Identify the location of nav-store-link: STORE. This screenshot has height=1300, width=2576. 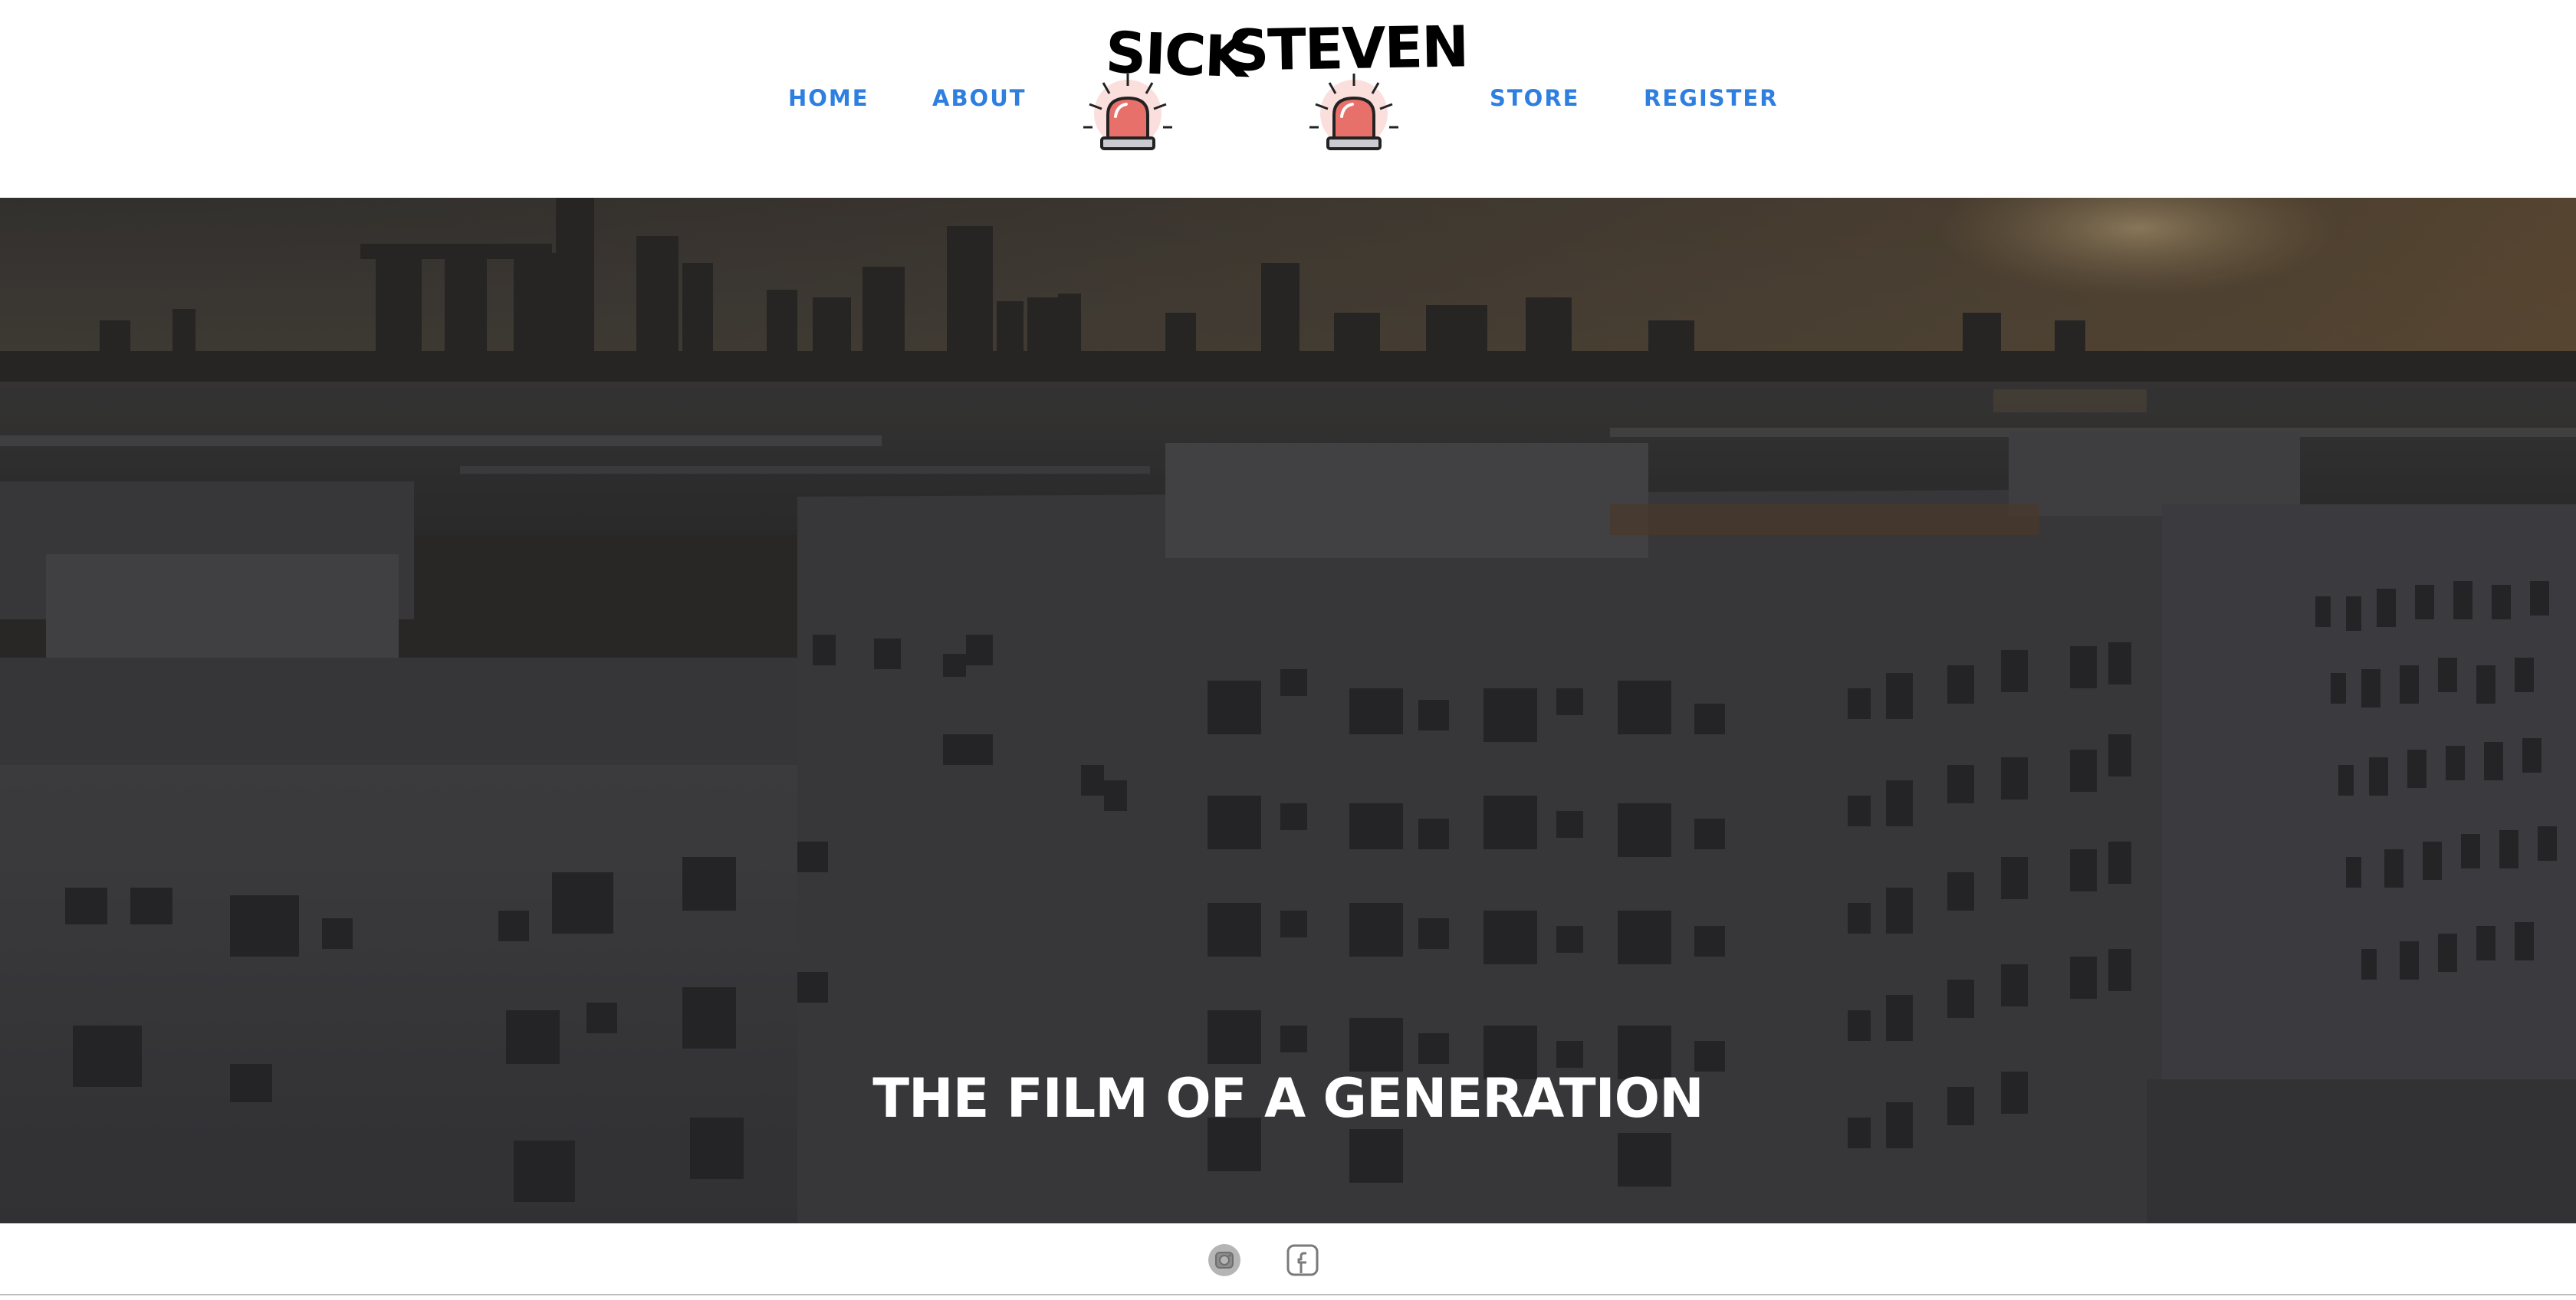
(1534, 98).